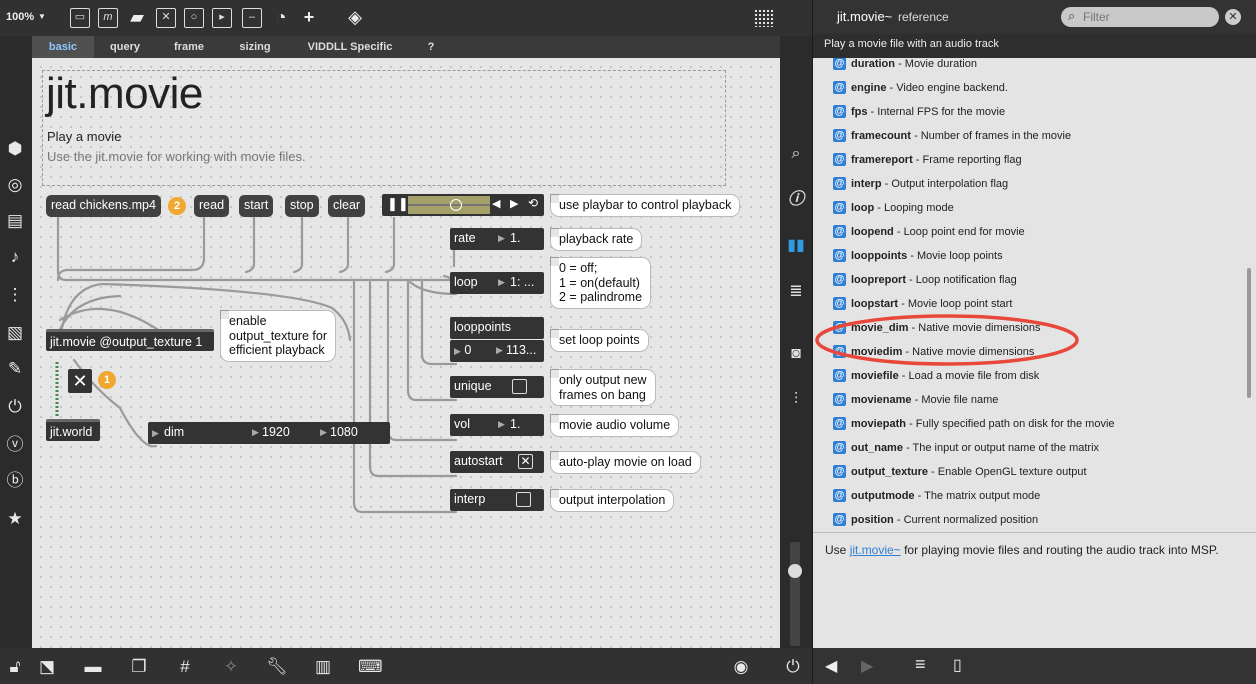 Image resolution: width=1256 pixels, height=684 pixels. Describe the element at coordinates (15, 185) in the screenshot. I see `target-icon: ◎` at that location.